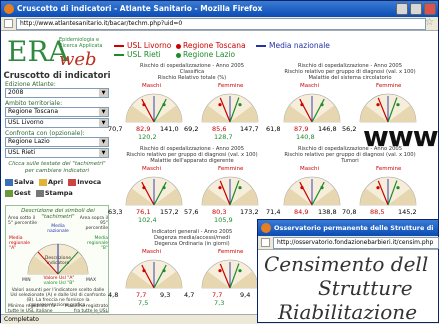  I want to click on gauge-value: 145,2, so click(407, 212).